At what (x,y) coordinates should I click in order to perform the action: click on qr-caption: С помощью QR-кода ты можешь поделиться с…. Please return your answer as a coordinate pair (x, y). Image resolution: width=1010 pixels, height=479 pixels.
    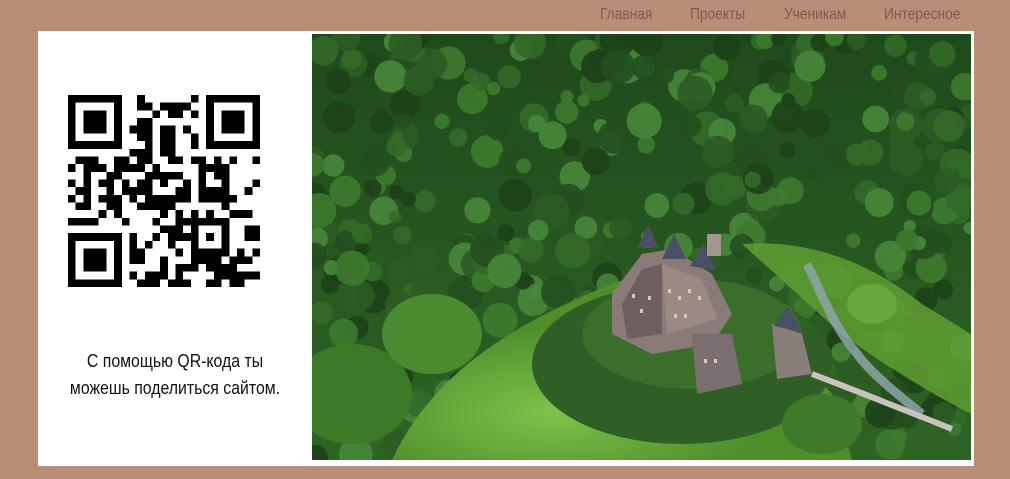
    Looking at the image, I should click on (174, 375).